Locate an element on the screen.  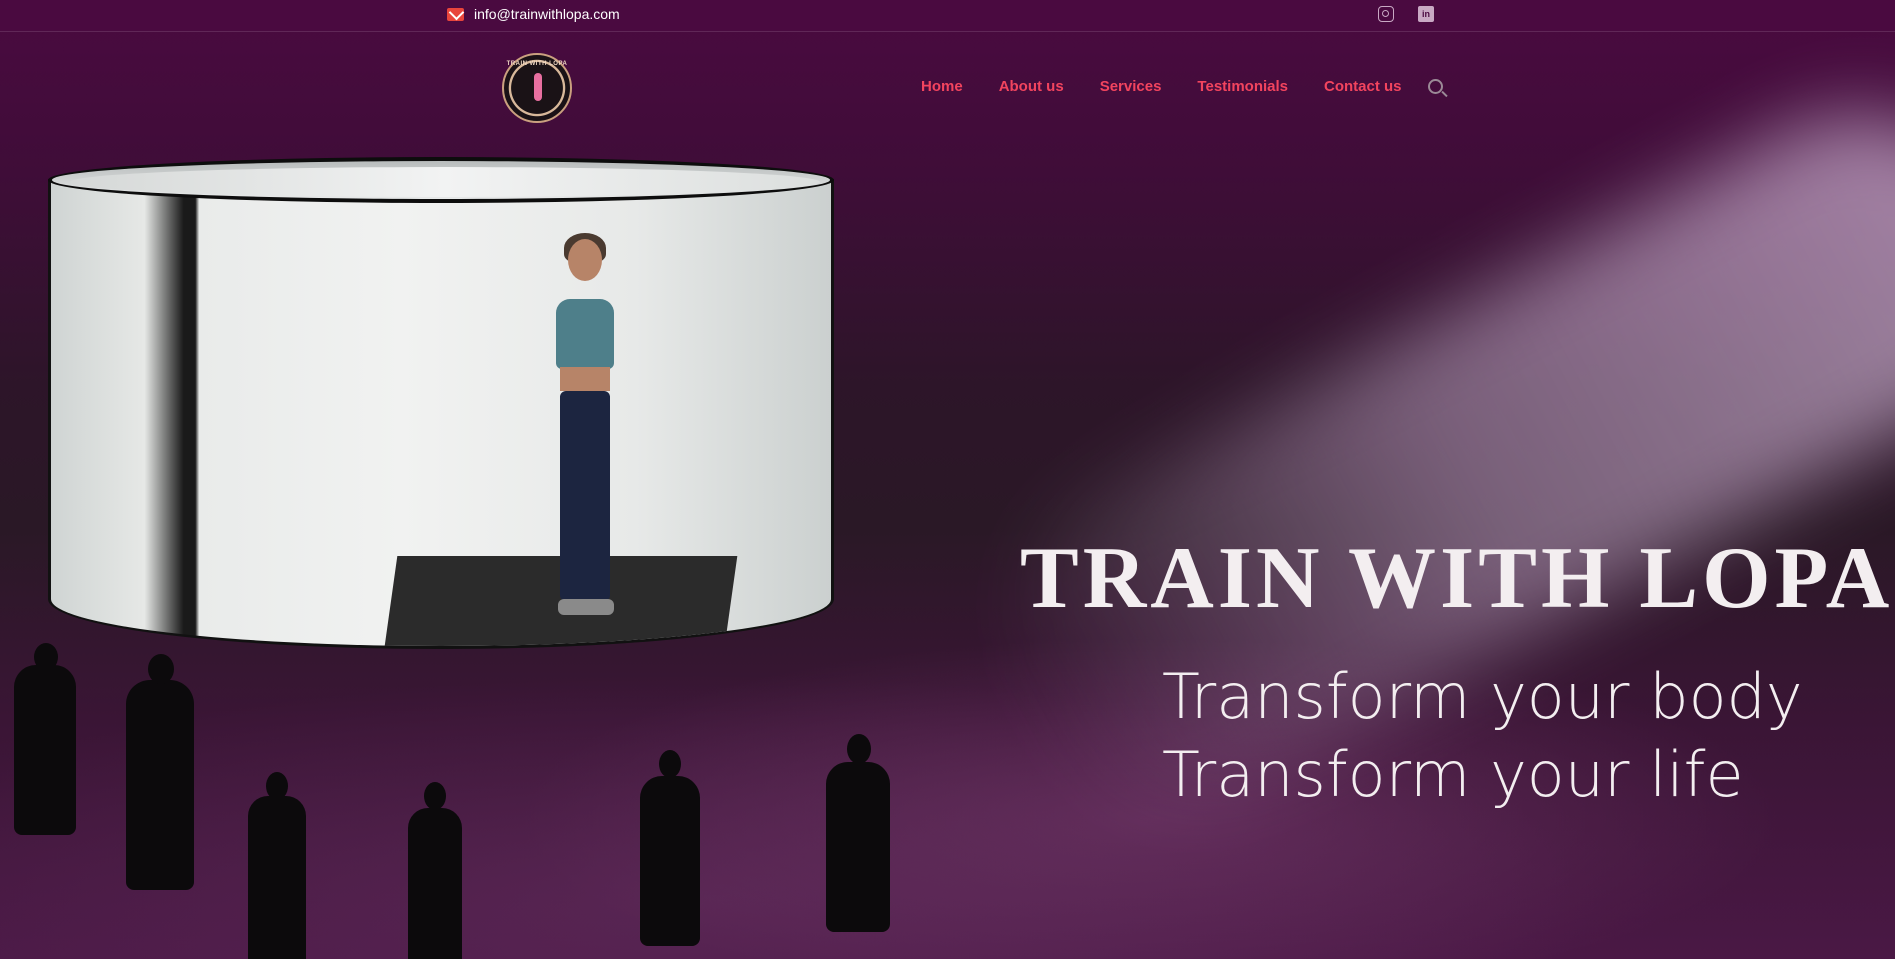
logo-figure-icon is located at coordinates (538, 87).